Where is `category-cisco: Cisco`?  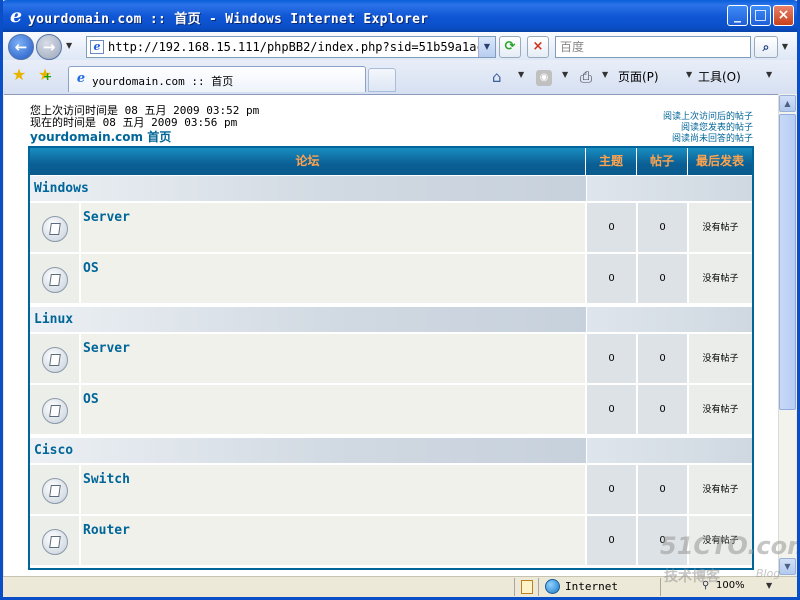 category-cisco: Cisco is located at coordinates (308, 451).